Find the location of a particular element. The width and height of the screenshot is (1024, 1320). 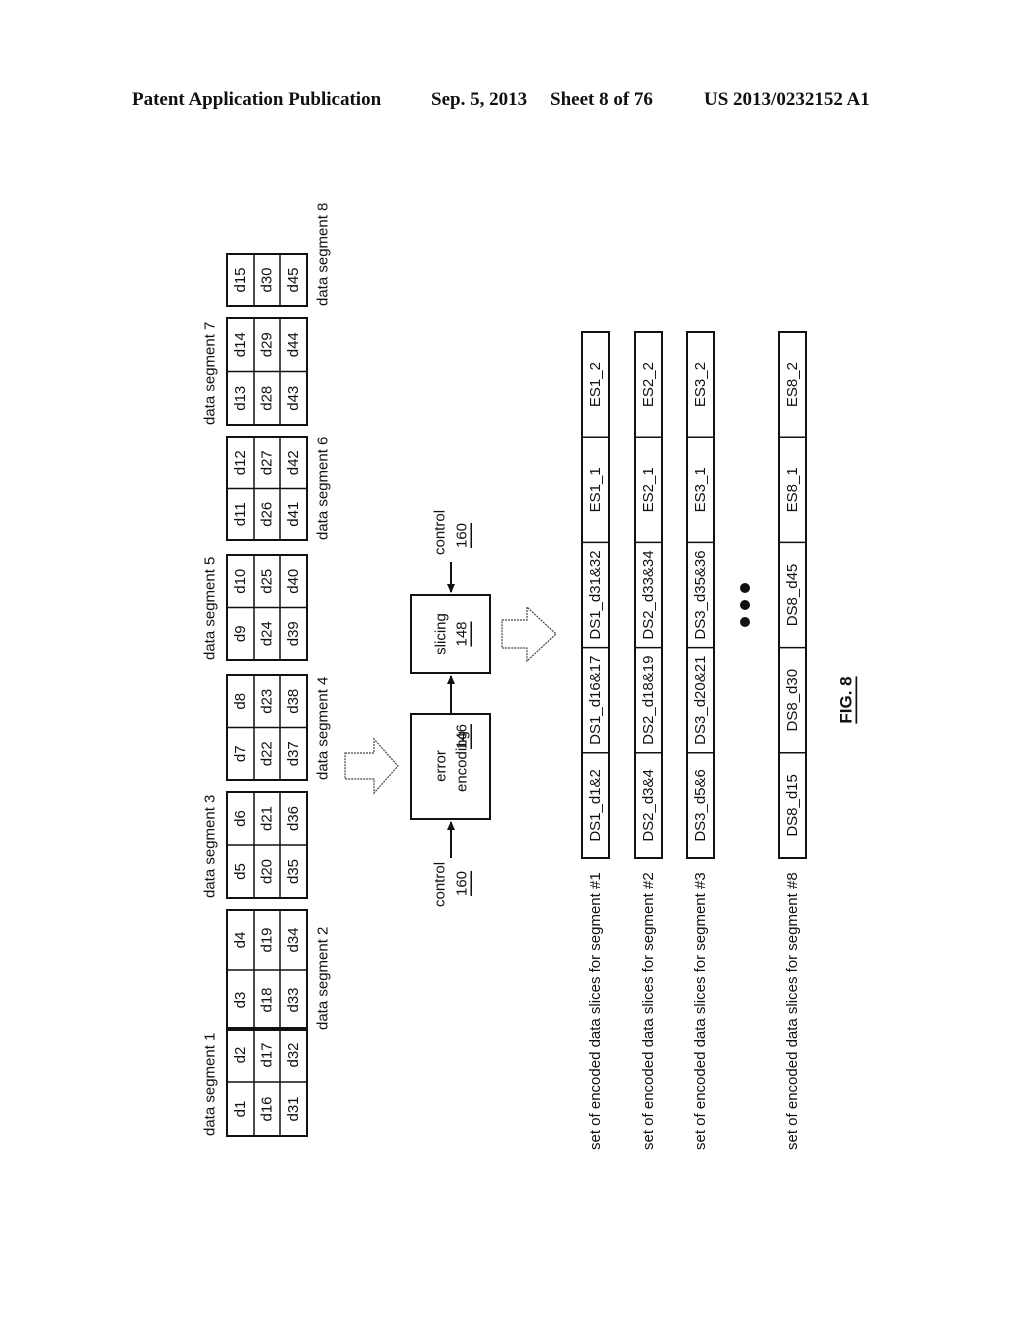

segment-label: data segment 4 is located at coordinates (323, 728).